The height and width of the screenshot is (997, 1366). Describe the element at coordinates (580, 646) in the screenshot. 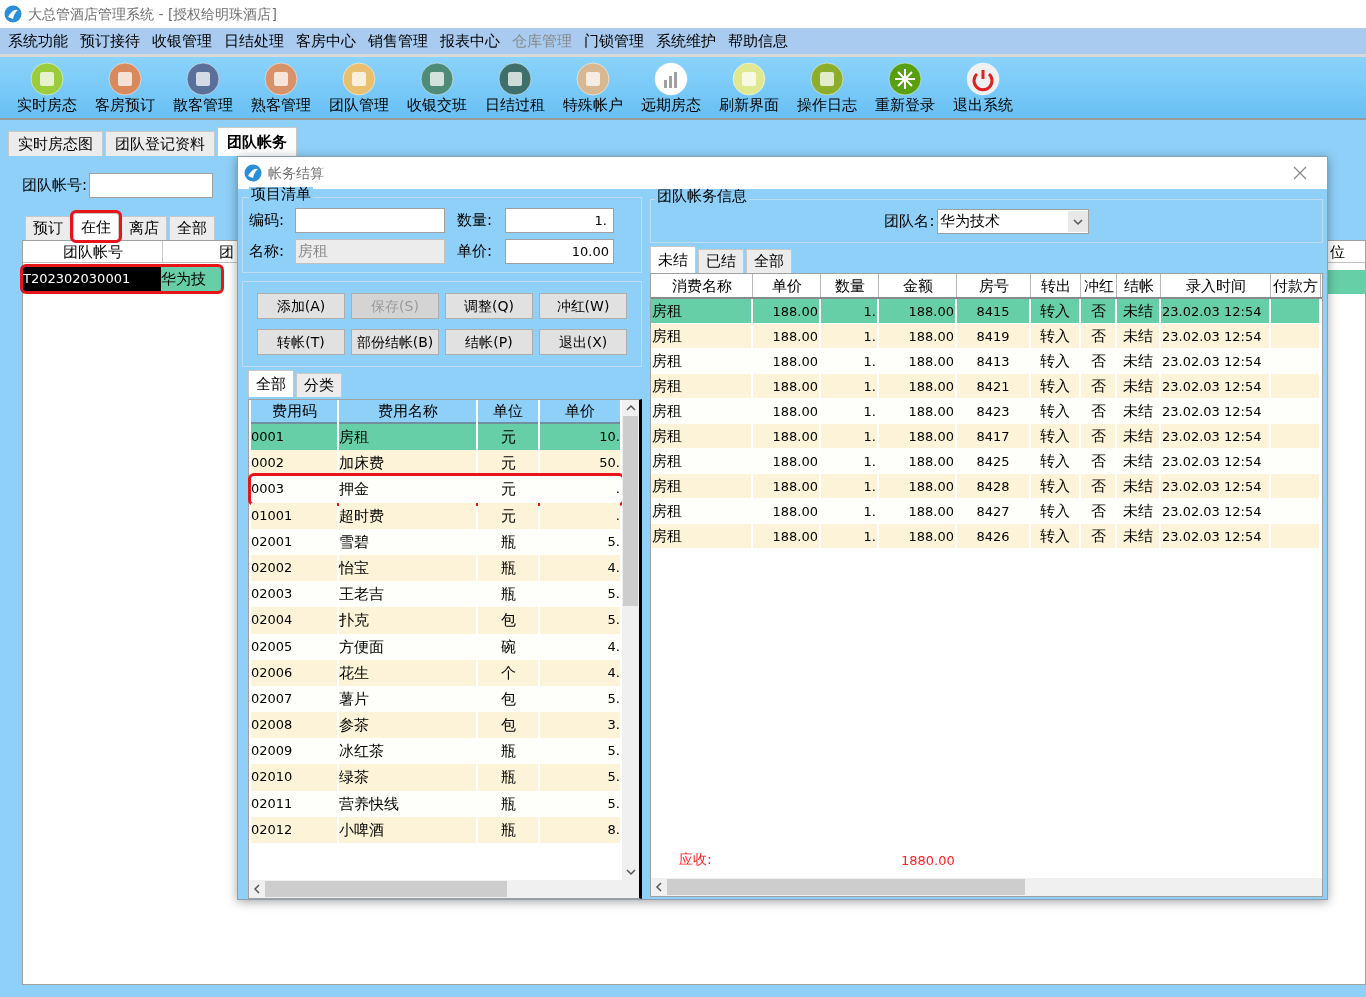

I see `table-cell: 4.` at that location.